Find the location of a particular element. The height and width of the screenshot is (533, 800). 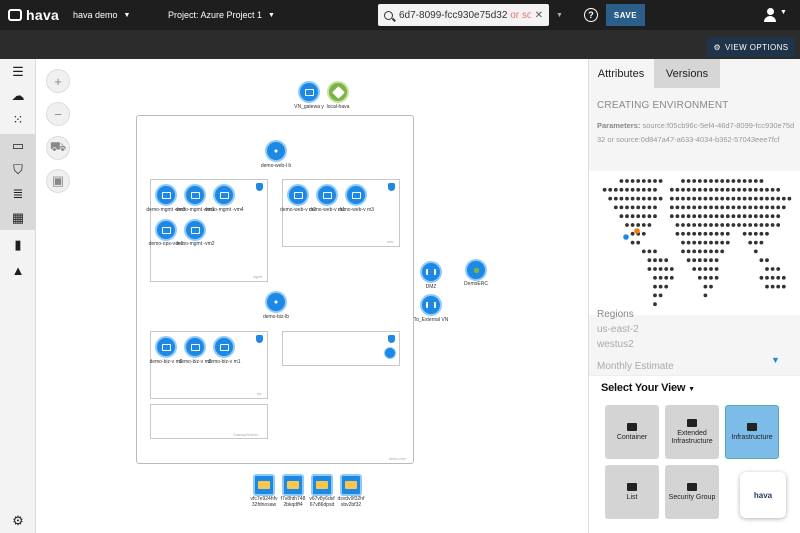

search-dropdown-chevron-icon: ▼ is located at coordinates (559, 15).